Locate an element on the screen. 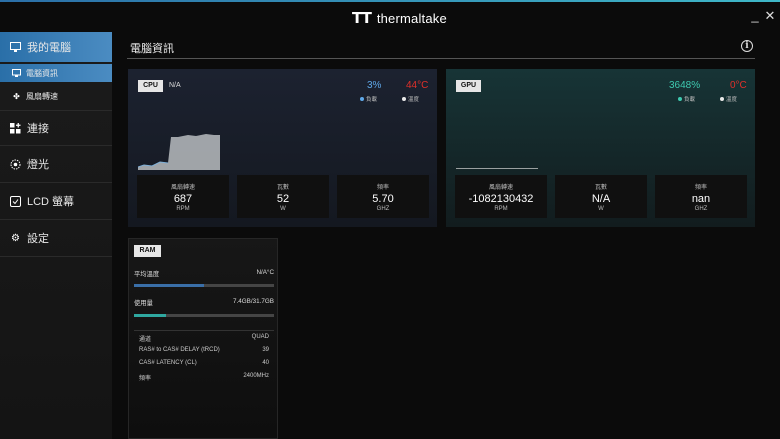 This screenshot has height=439, width=780. ram-temp-bar is located at coordinates (204, 285).